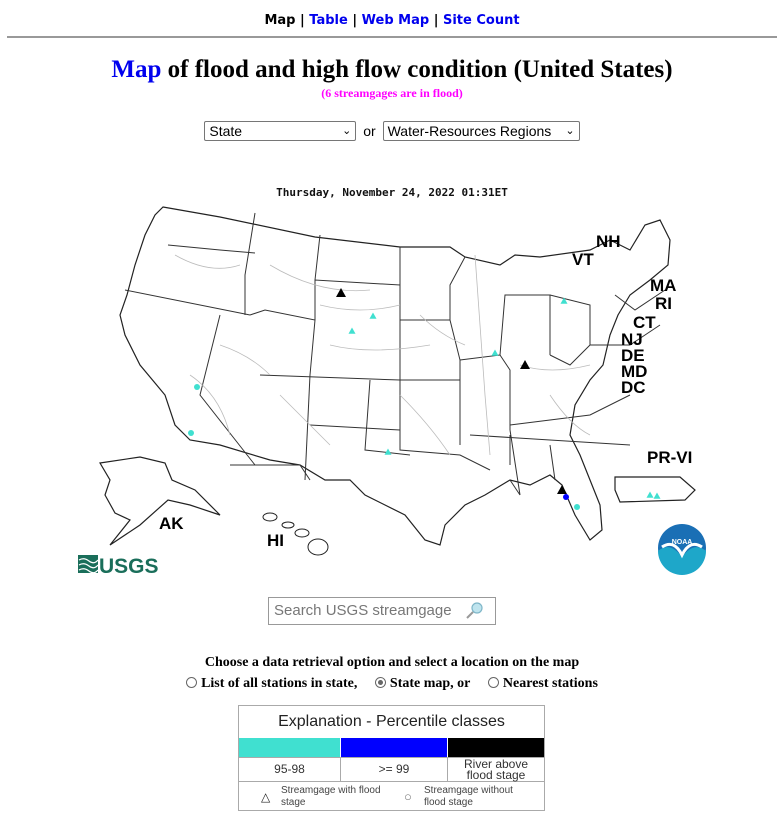 Image resolution: width=784 pixels, height=814 pixels. I want to click on streamgage-marker-nv, so click(197, 387).